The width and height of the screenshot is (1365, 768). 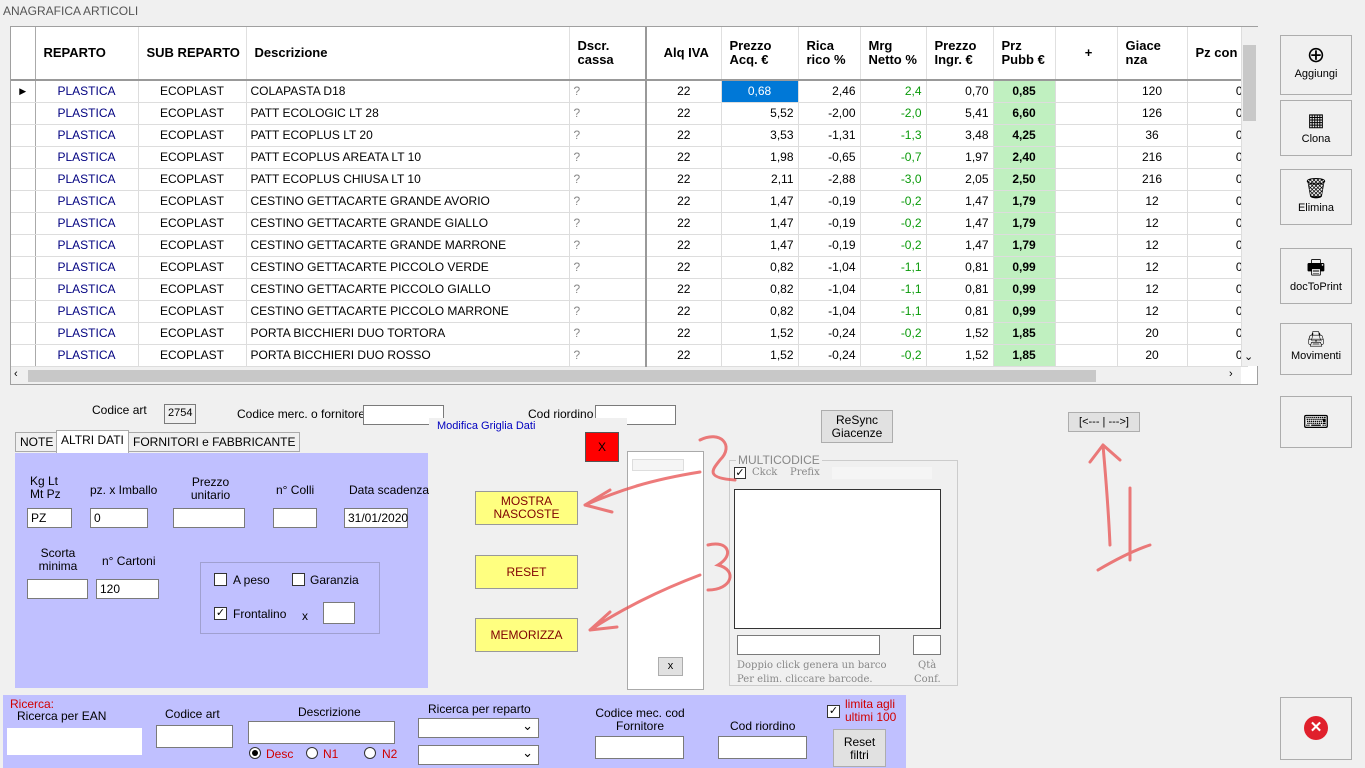 What do you see at coordinates (867, 533) in the screenshot?
I see `annotations-overlay` at bounding box center [867, 533].